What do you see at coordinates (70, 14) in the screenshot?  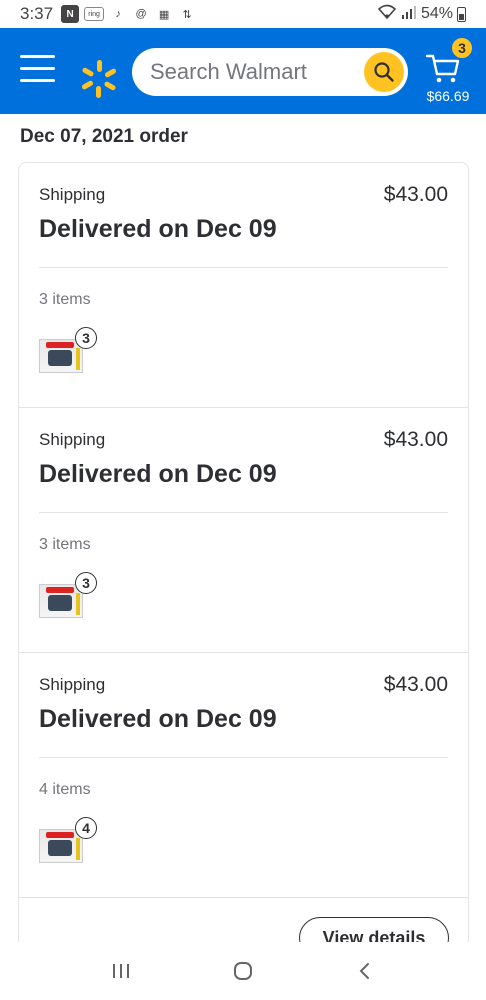 I see `nova-icon: N` at bounding box center [70, 14].